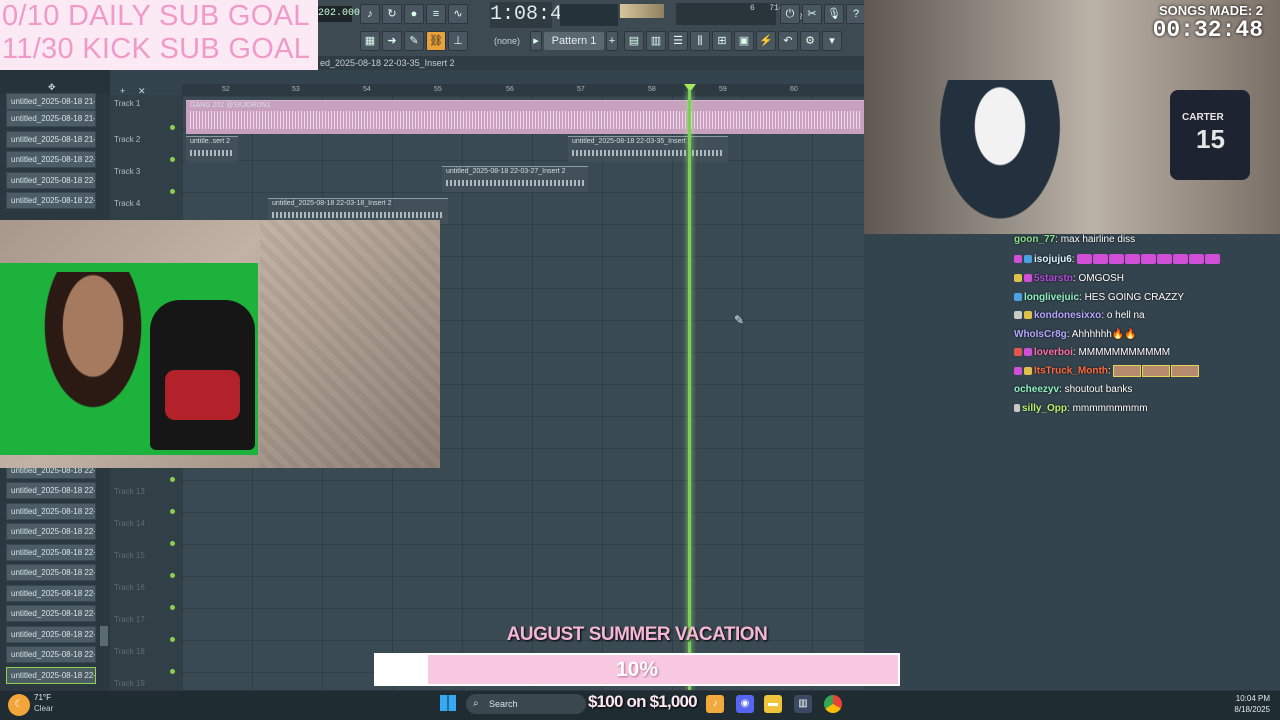 The width and height of the screenshot is (1280, 720). Describe the element at coordinates (715, 704) in the screenshot. I see `fl-studio-icon: ♪` at that location.